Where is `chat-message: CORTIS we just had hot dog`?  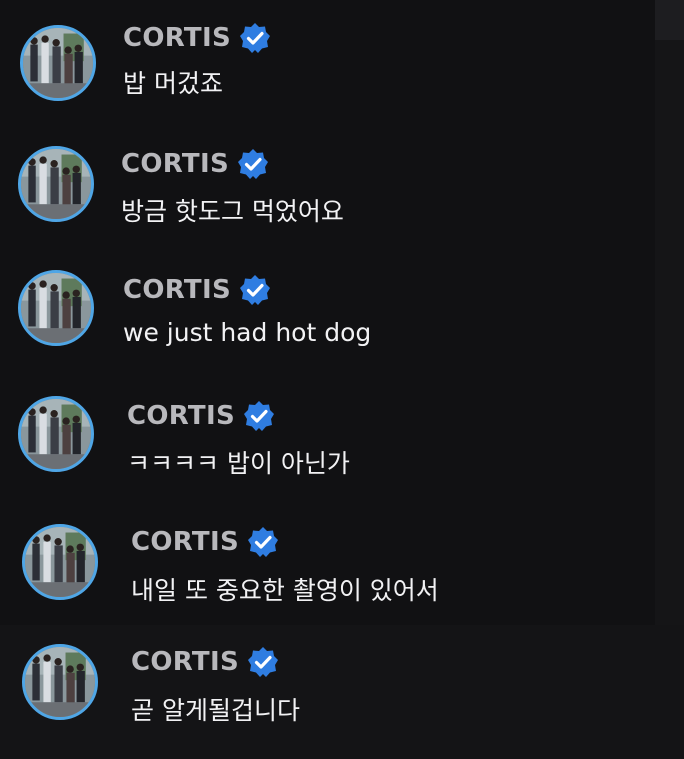 chat-message: CORTIS we just had hot dog is located at coordinates (320, 317).